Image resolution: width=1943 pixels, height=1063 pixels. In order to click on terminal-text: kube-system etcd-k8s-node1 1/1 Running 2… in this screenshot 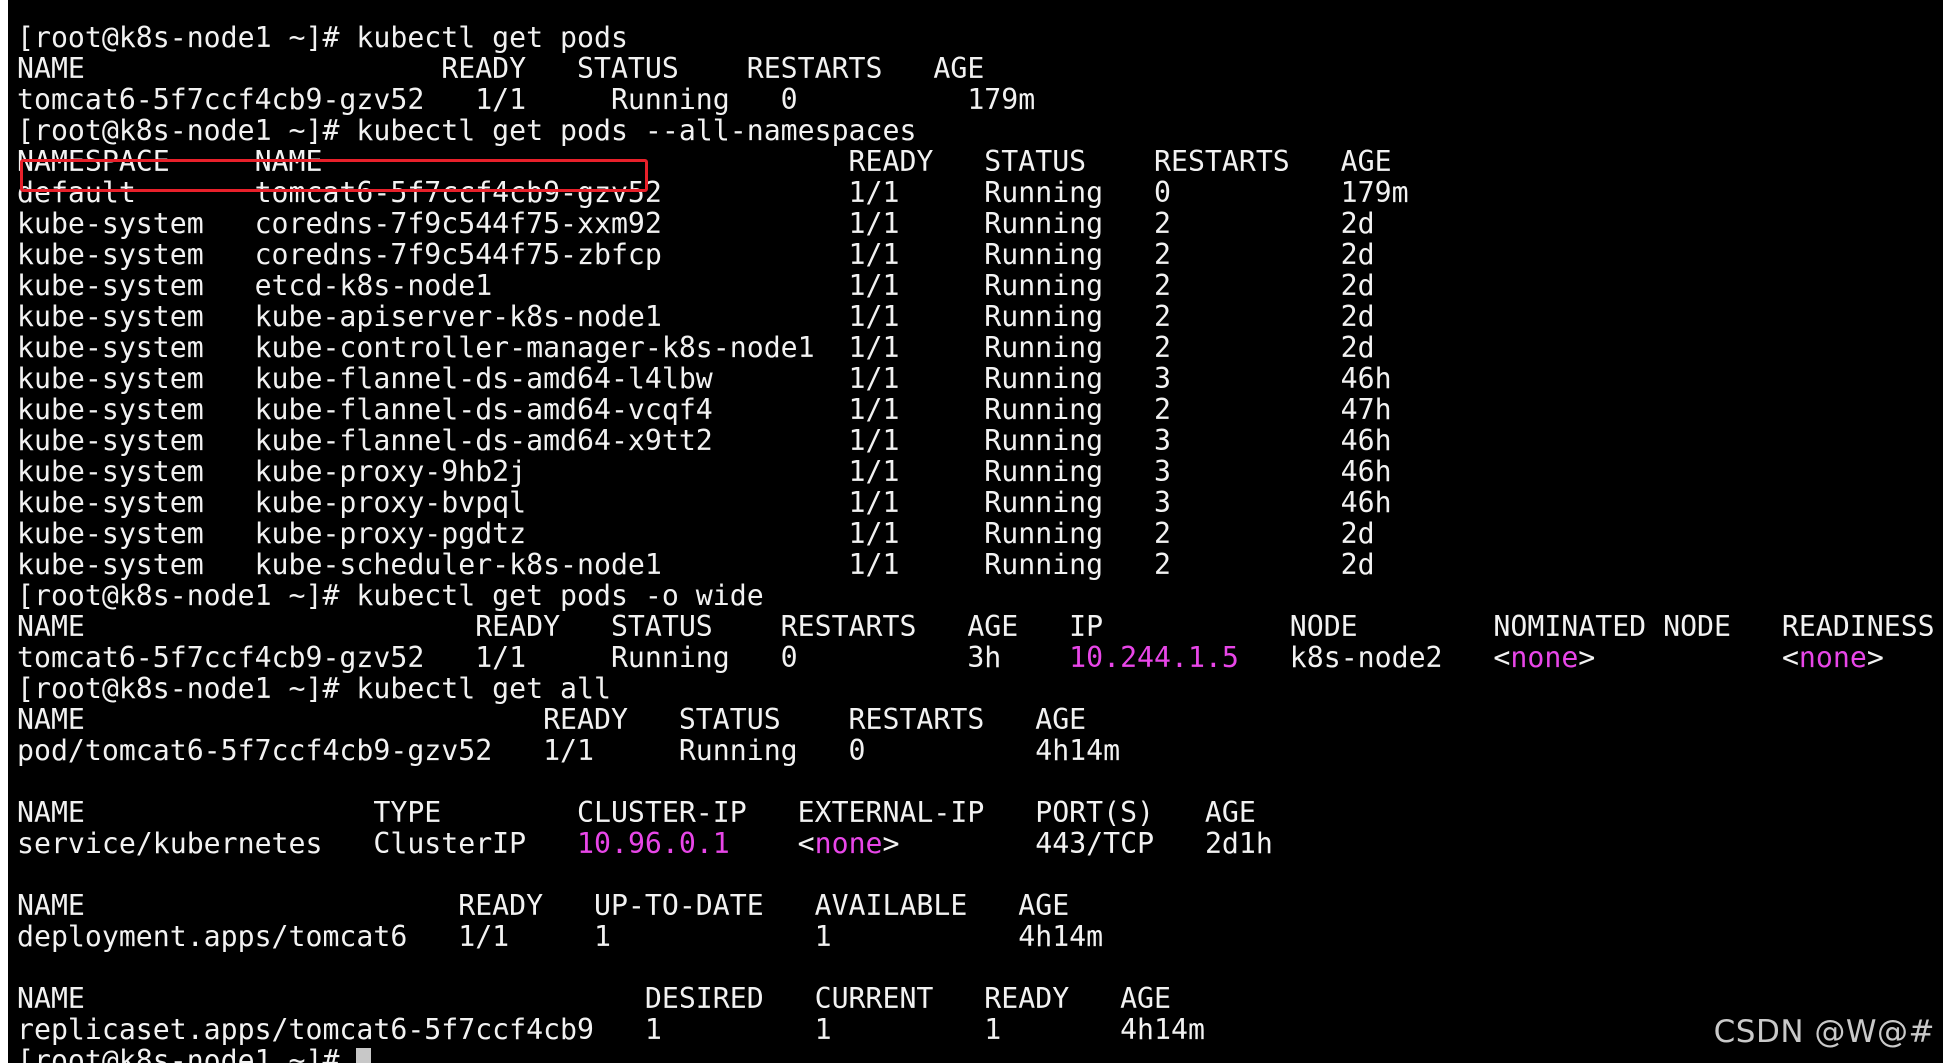, I will do `click(696, 285)`.